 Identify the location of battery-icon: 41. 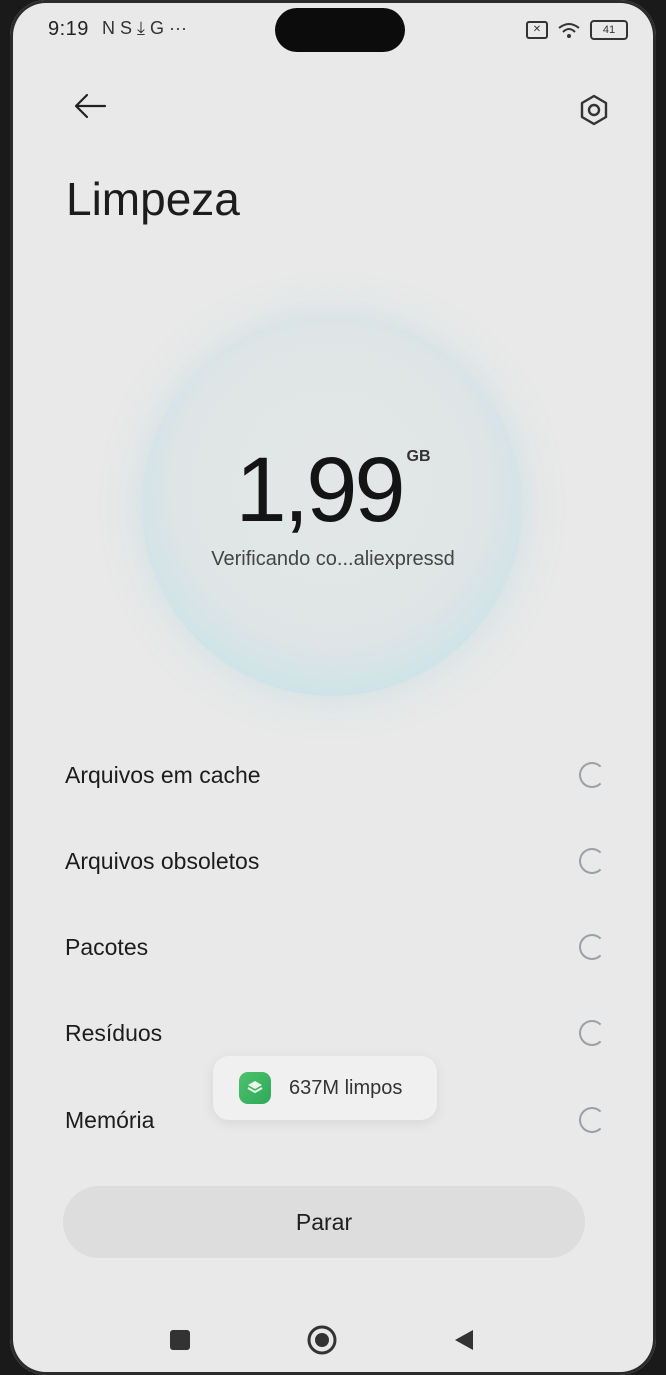
(609, 30).